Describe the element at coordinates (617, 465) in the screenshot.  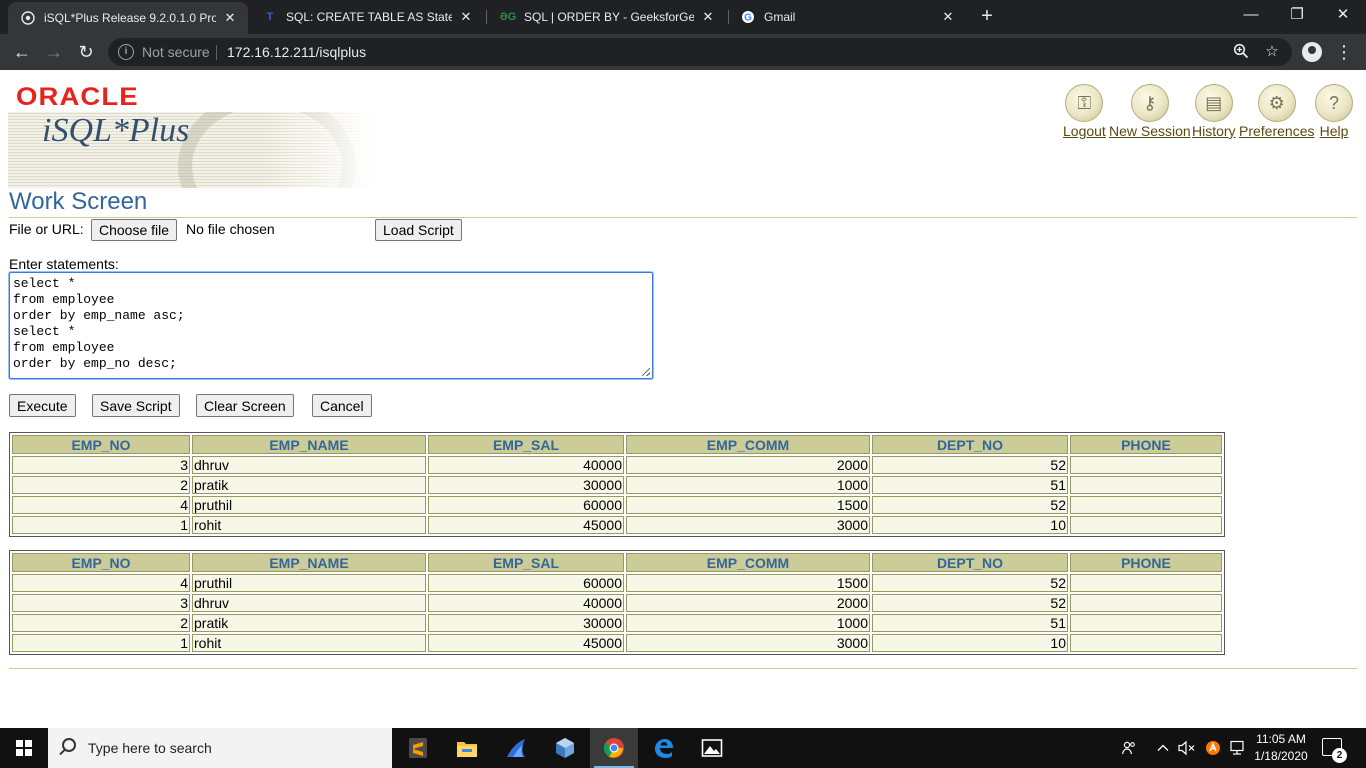
I see `table-row: 3 dhruv 40000 2000 52` at that location.